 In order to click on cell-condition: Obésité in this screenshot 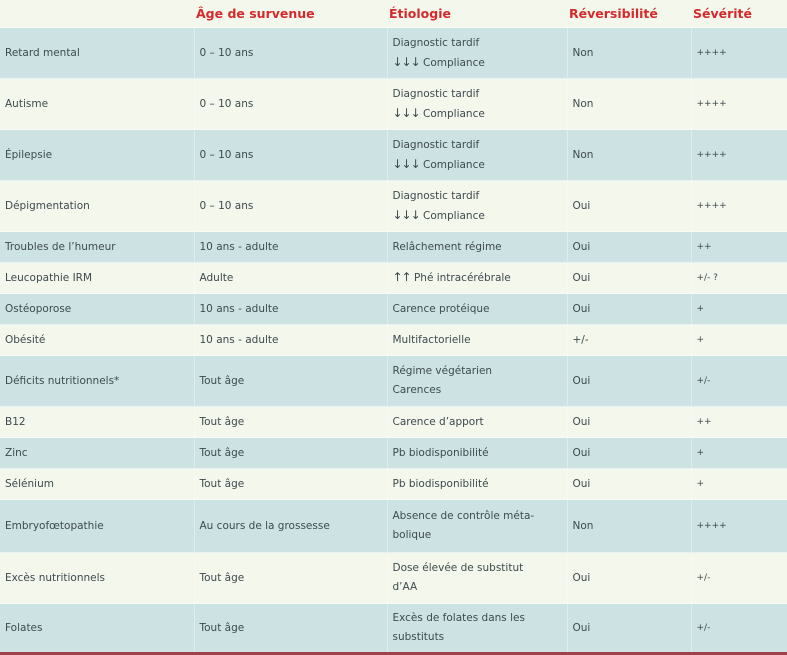, I will do `click(97, 340)`.